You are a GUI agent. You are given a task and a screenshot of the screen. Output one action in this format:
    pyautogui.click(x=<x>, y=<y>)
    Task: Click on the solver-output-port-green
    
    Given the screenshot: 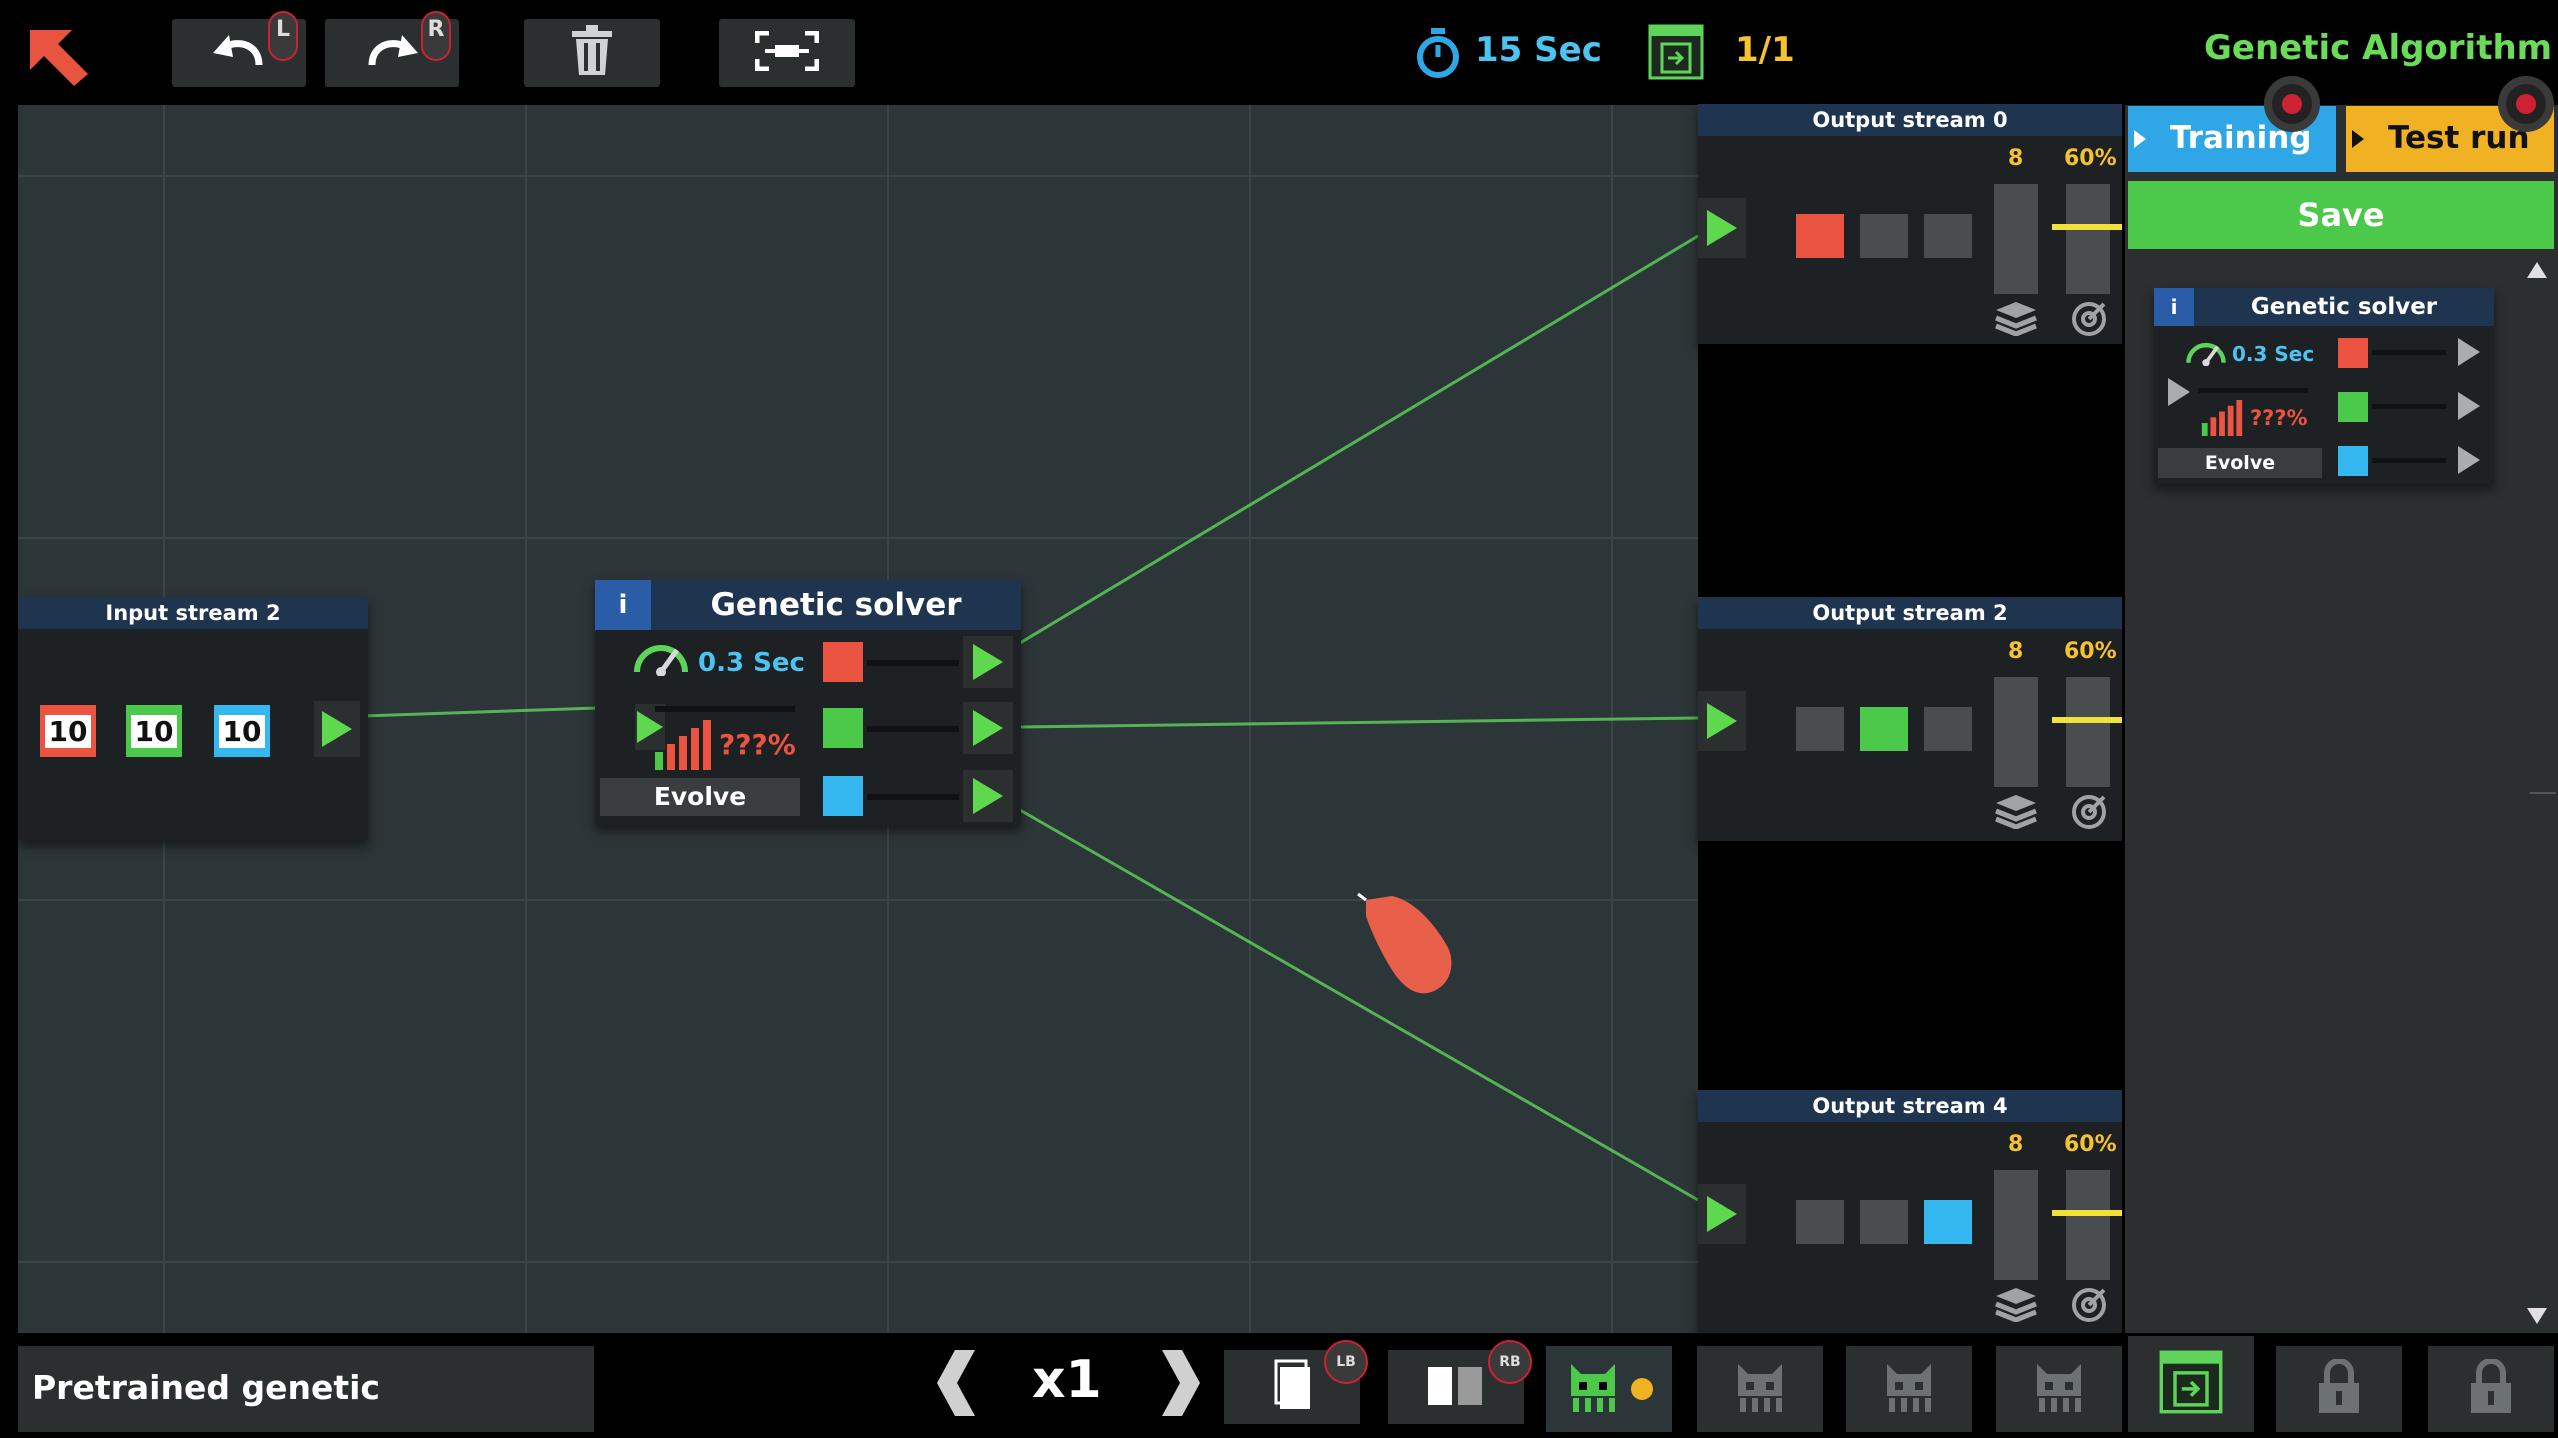 What is the action you would take?
    pyautogui.click(x=988, y=728)
    